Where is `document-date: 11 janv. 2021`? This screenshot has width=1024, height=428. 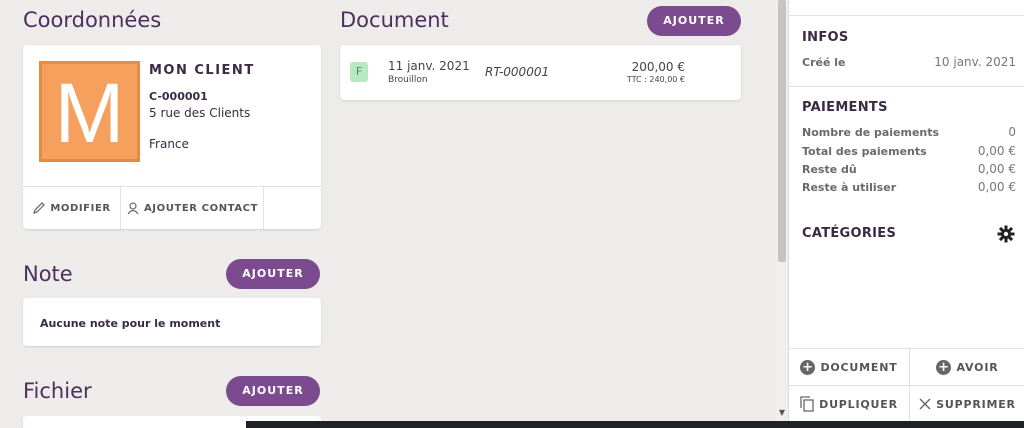 document-date: 11 janv. 2021 is located at coordinates (429, 66).